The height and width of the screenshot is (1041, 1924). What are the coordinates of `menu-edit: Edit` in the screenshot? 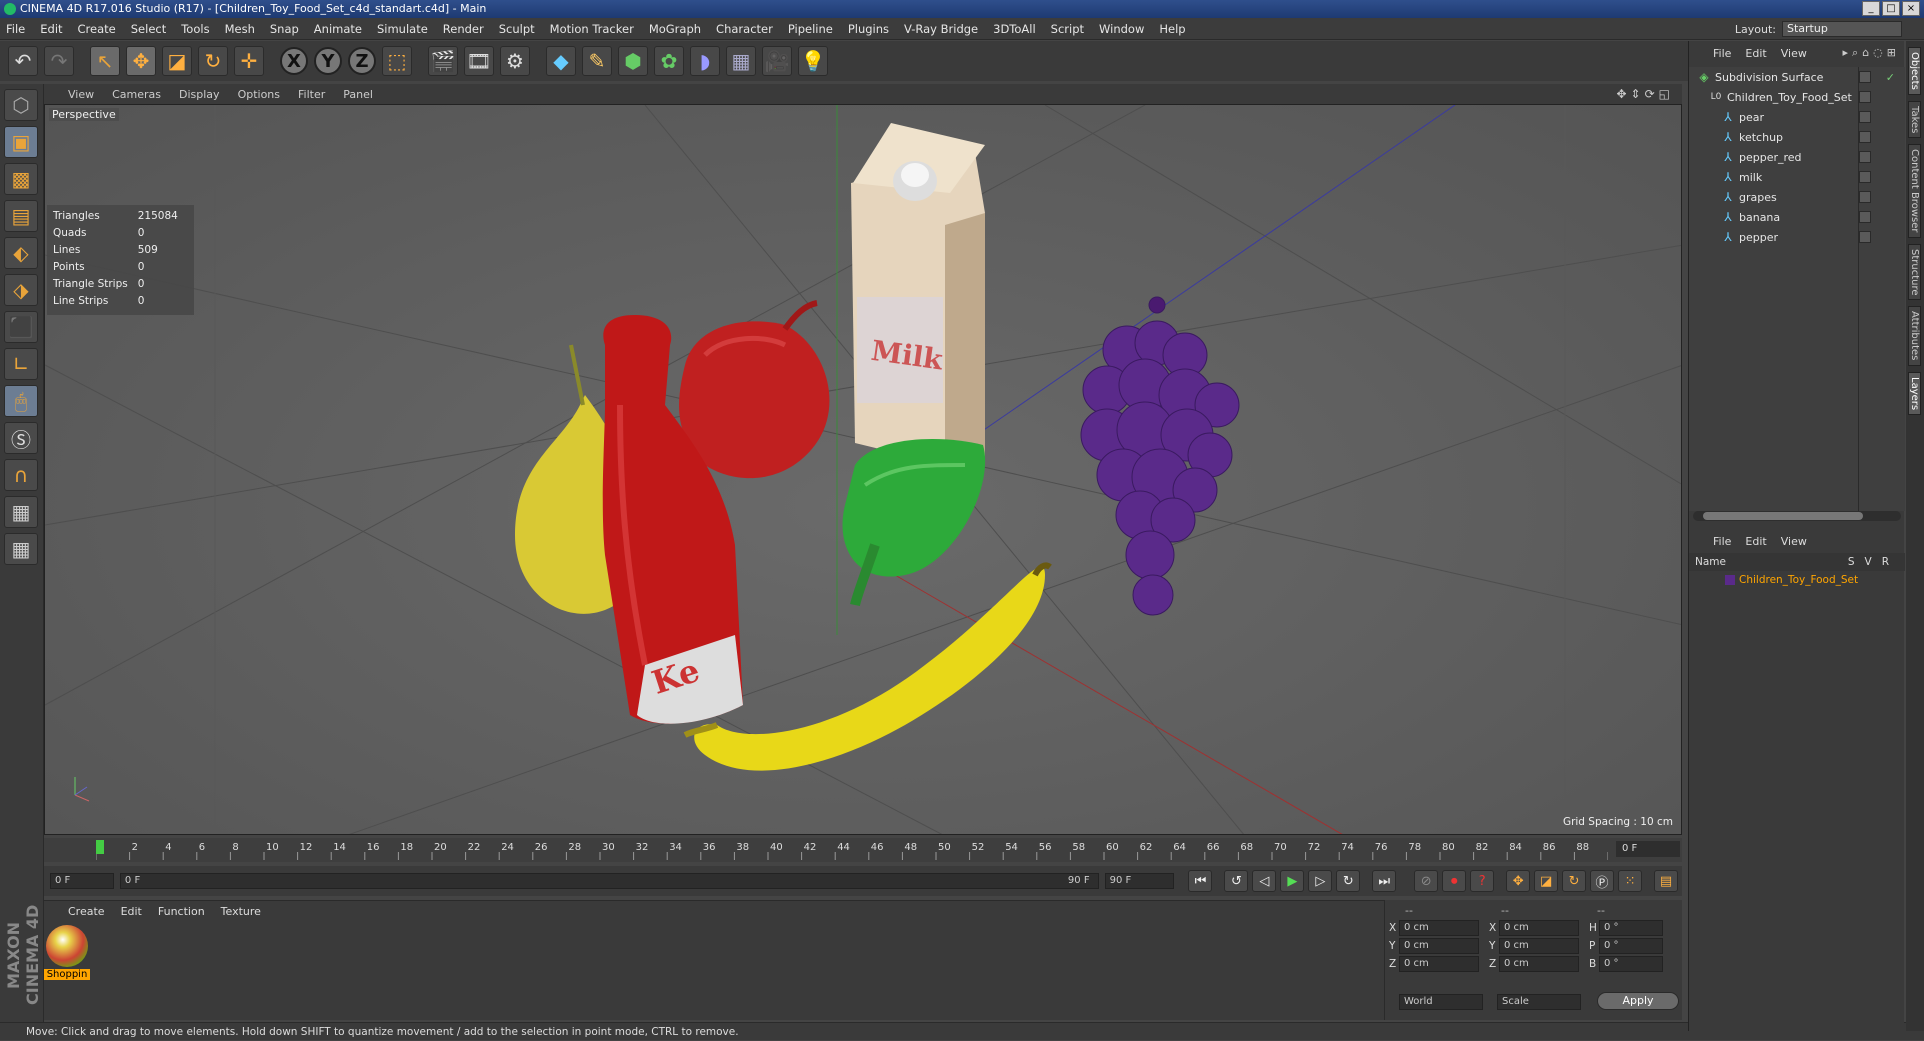 It's located at (51, 29).